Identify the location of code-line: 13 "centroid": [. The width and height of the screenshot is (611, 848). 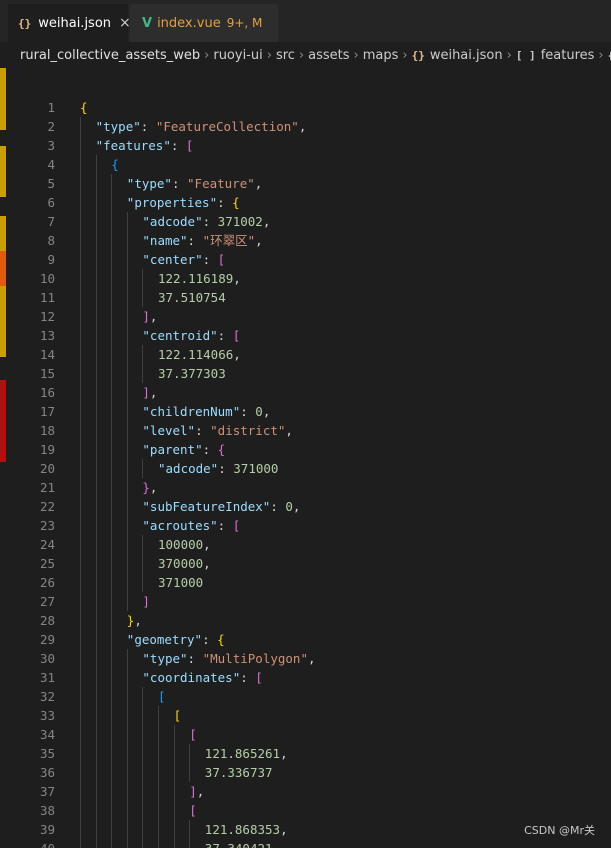
(309, 335).